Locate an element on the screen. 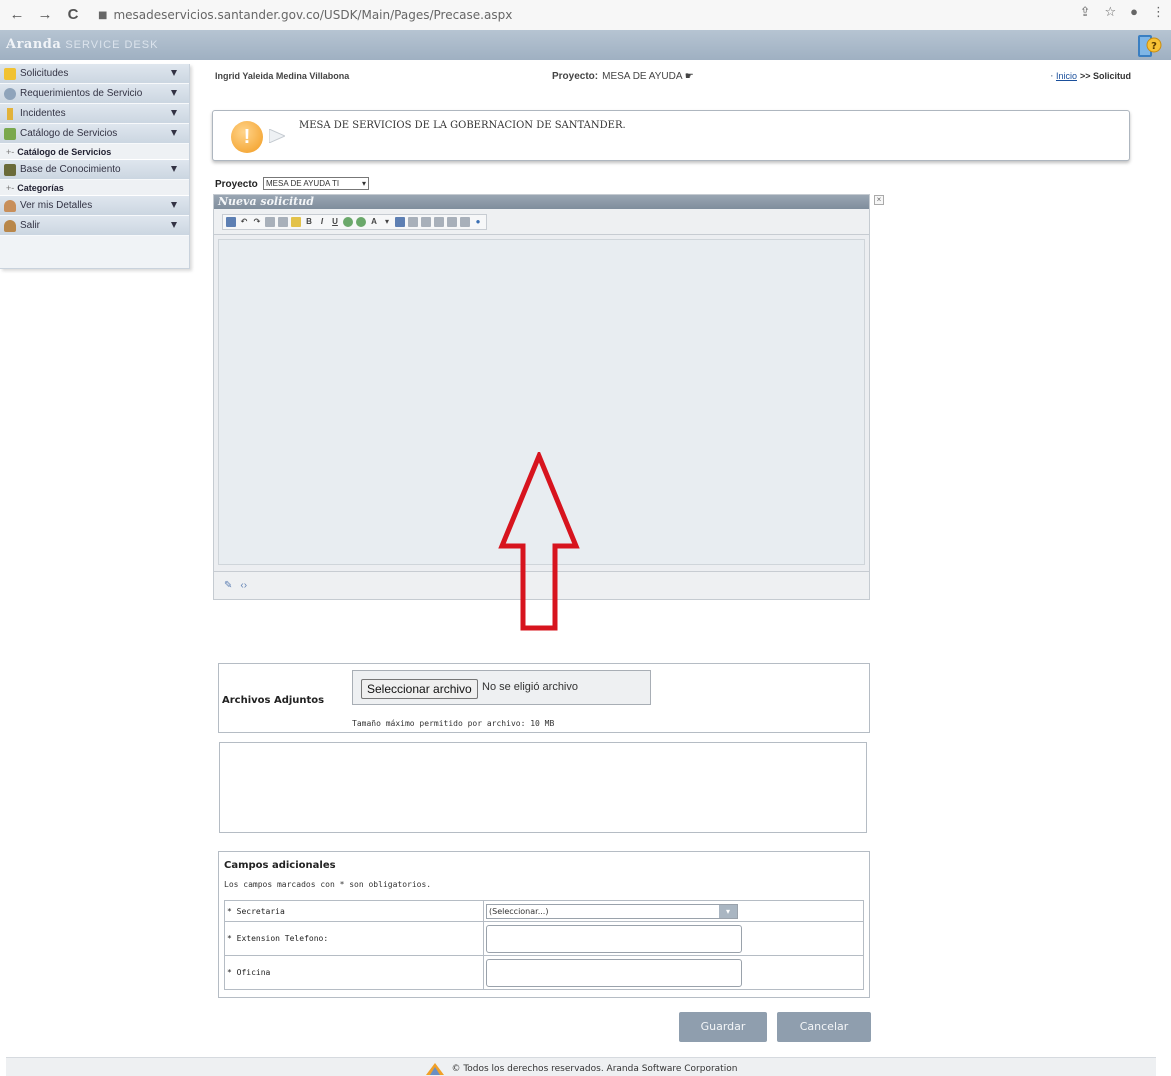 The image size is (1171, 1076). breadcrumb-current: >> Solicitud is located at coordinates (1105, 76).